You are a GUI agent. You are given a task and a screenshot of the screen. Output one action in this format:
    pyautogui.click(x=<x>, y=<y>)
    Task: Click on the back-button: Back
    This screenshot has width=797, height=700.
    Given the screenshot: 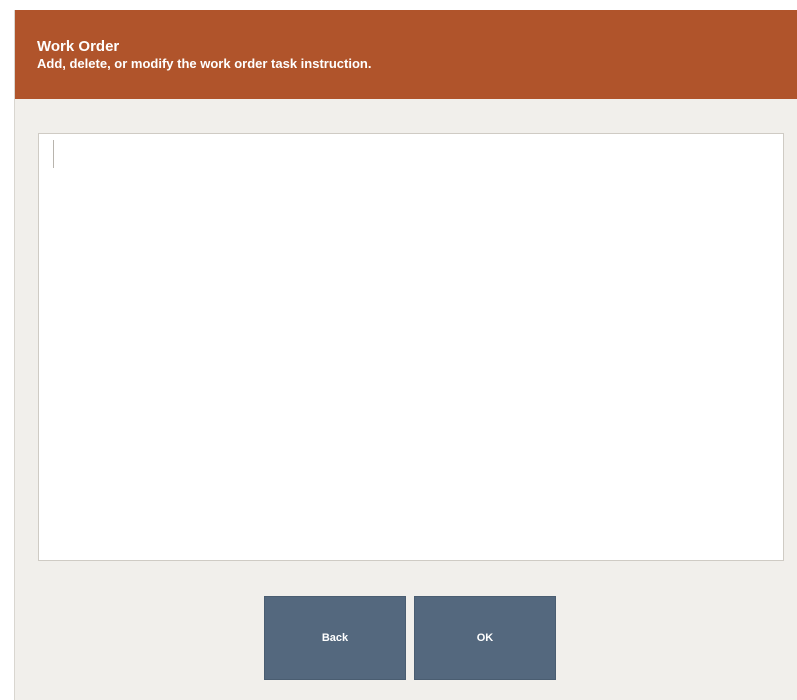 What is the action you would take?
    pyautogui.click(x=335, y=638)
    